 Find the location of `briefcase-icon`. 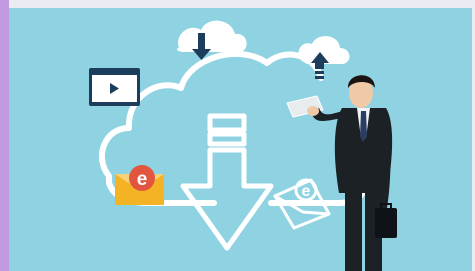

briefcase-icon is located at coordinates (386, 220).